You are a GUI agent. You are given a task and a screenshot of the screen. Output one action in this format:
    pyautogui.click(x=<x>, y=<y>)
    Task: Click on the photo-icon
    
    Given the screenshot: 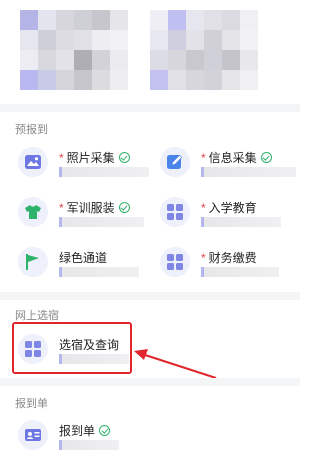 What is the action you would take?
    pyautogui.click(x=33, y=162)
    